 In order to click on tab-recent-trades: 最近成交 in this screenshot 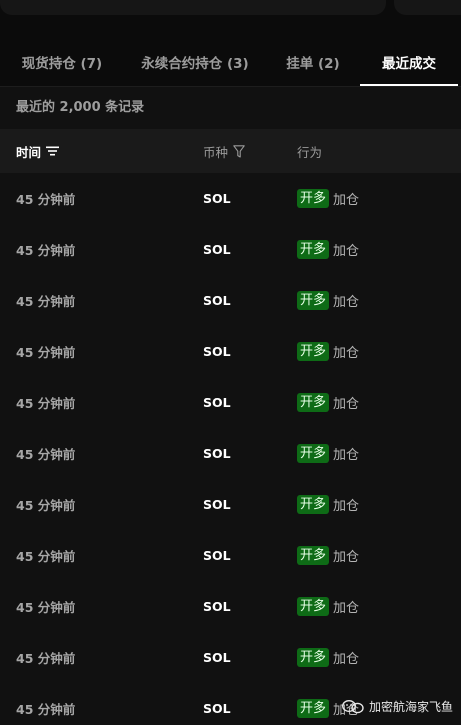, I will do `click(409, 62)`.